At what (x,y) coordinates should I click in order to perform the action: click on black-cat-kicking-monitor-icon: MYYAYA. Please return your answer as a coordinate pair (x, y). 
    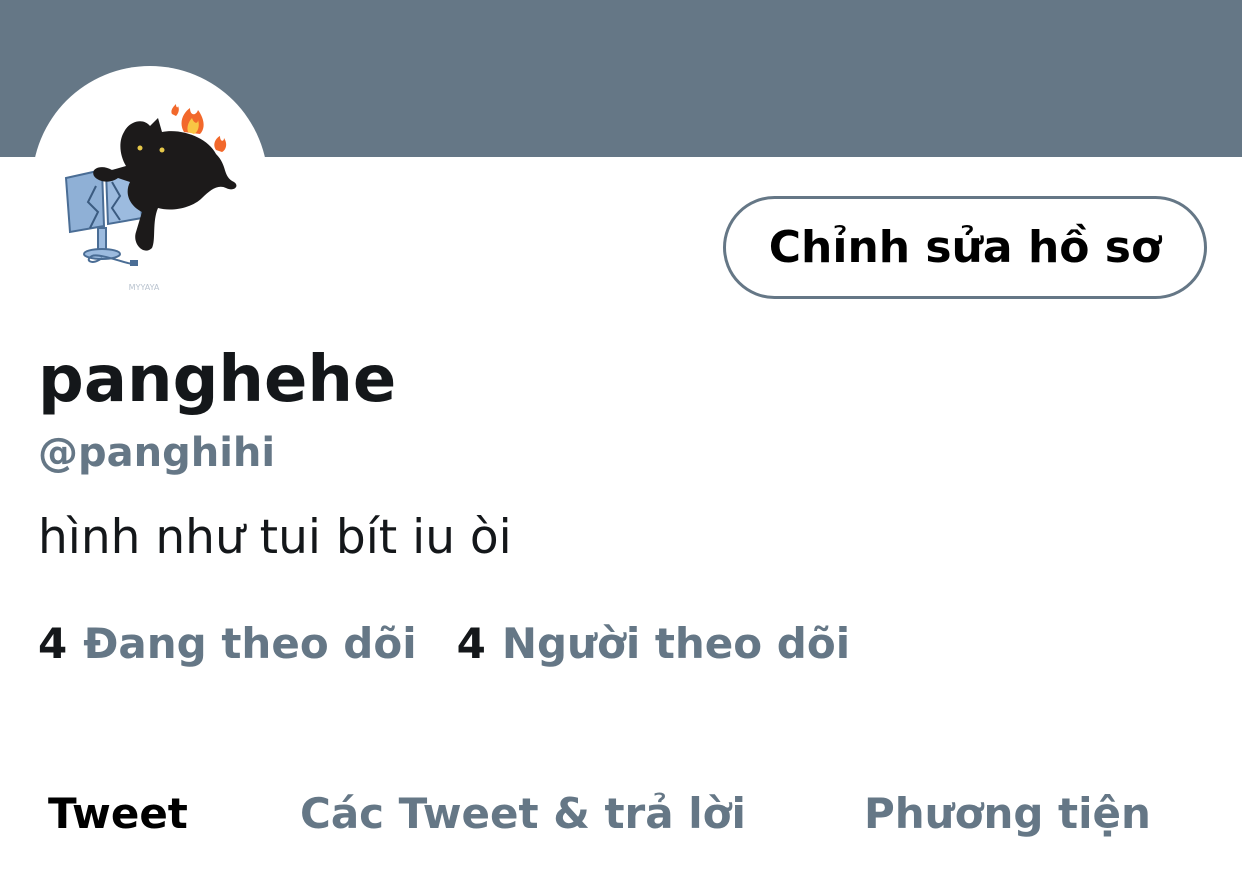
    Looking at the image, I should click on (150, 198).